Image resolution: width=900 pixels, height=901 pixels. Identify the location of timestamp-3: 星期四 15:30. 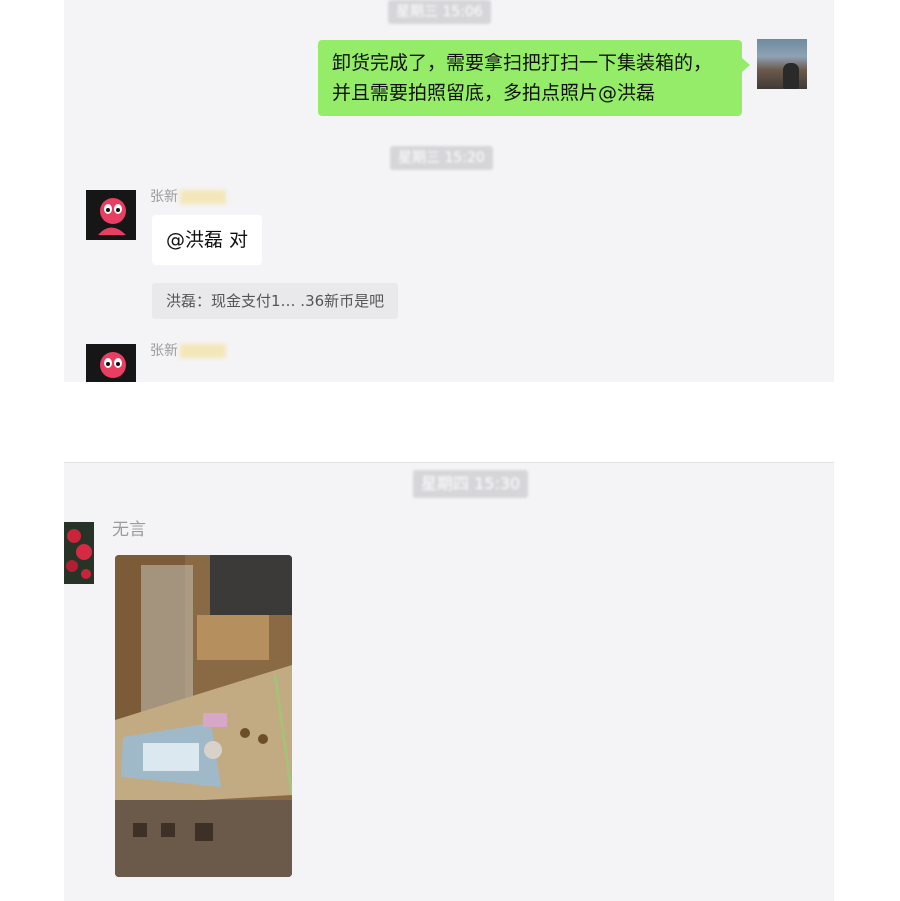
(471, 484).